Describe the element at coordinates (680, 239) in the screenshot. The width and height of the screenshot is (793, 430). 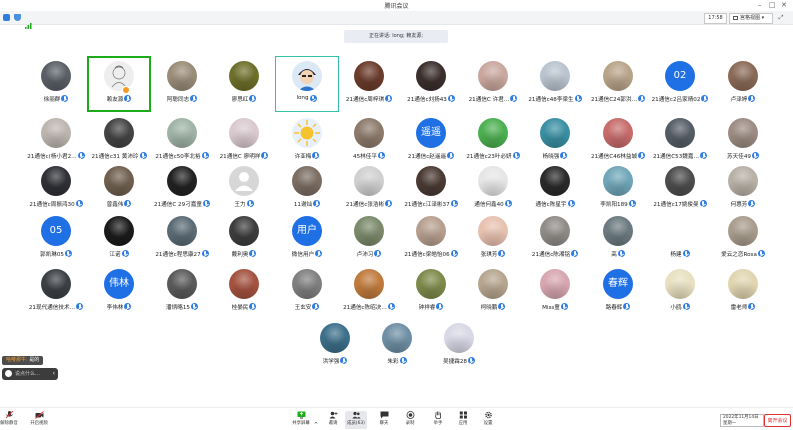
I see `participant-tile: 杨建` at that location.